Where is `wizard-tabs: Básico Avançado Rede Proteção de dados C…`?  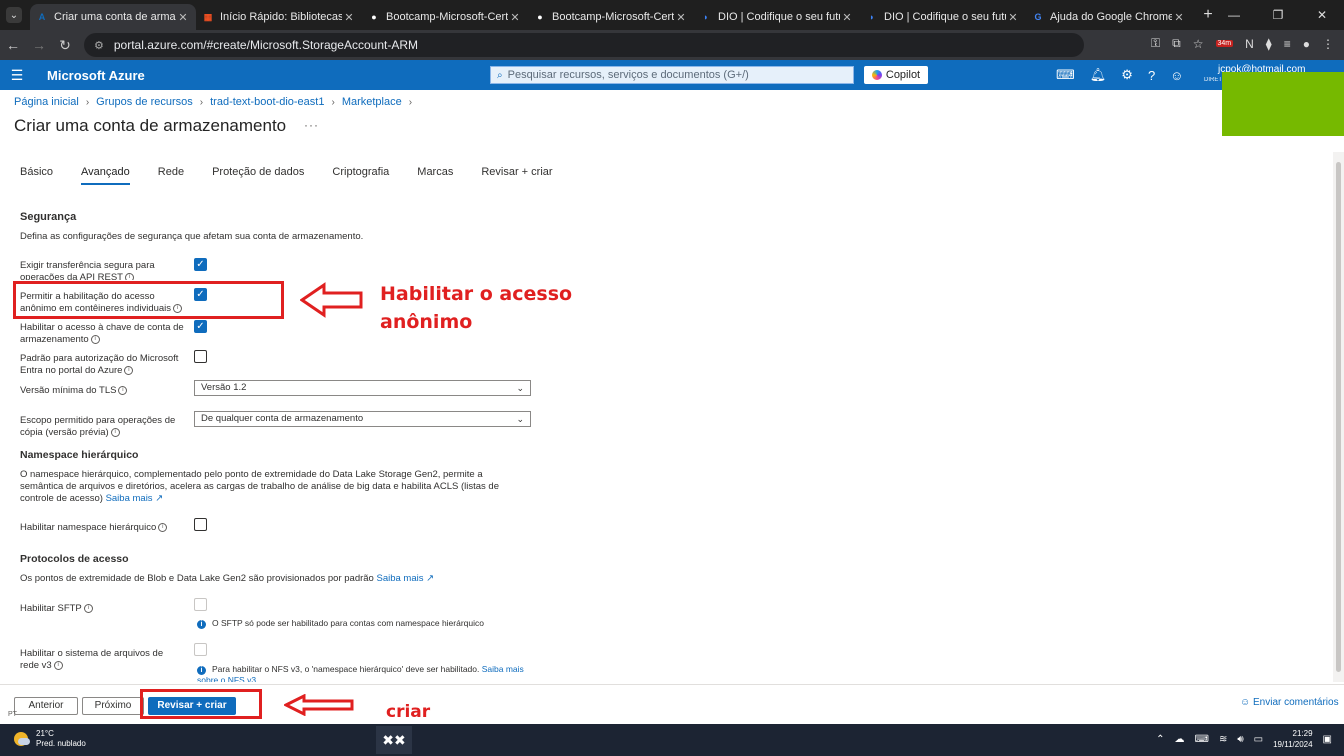
wizard-tabs: Básico Avançado Rede Proteção de dados C… is located at coordinates (300, 175).